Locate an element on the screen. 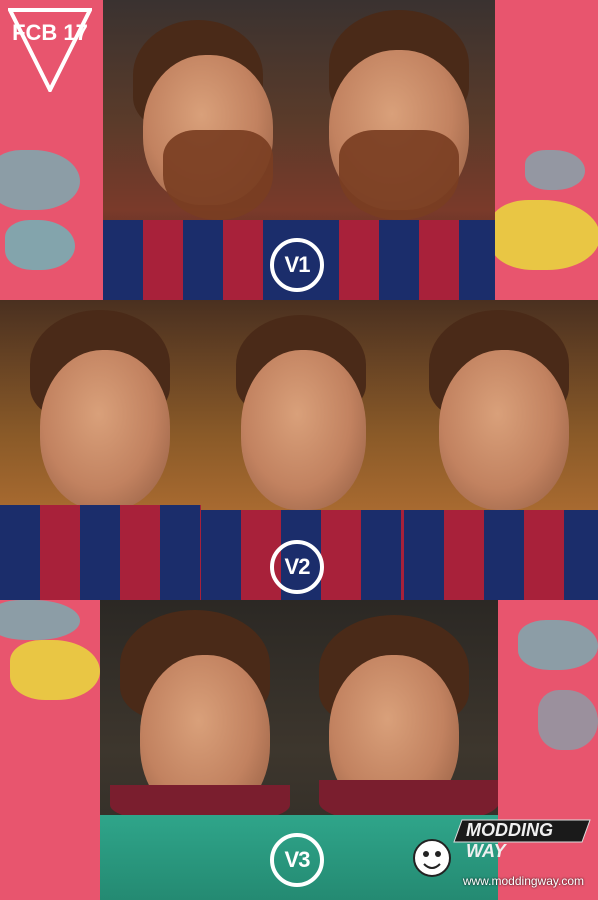 The width and height of the screenshot is (598, 900). pink-side-panel-right is located at coordinates (546, 150).